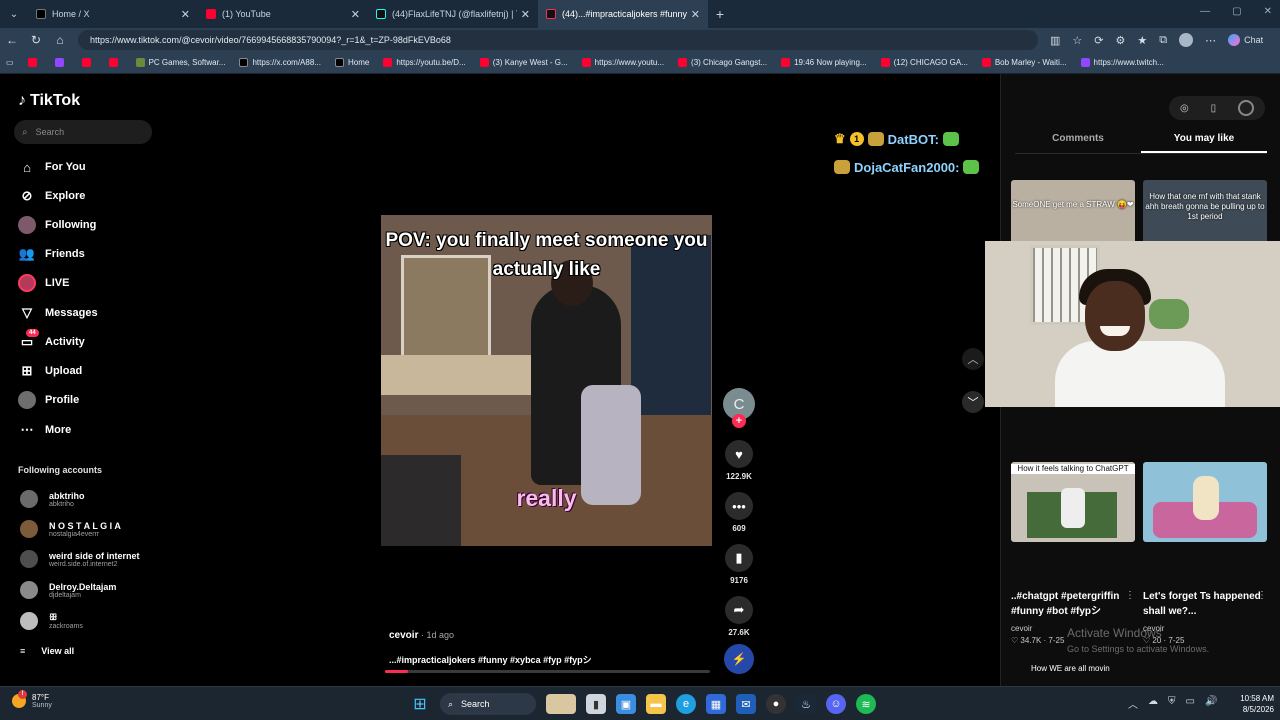 The image size is (1280, 720). Describe the element at coordinates (1073, 502) in the screenshot. I see `rec-thumbnail: How it feels talking to ChatGPT` at that location.